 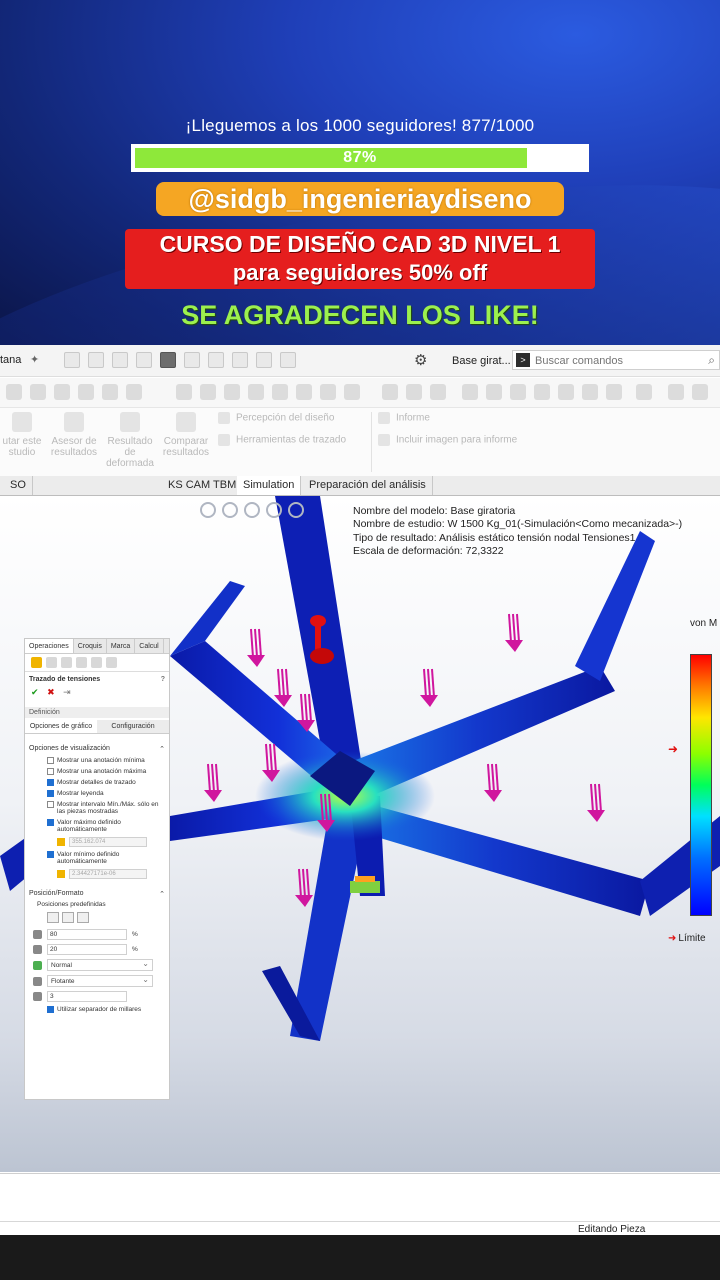 I want to click on show-max-annotation-checkbox: Mostrar una anotación máxima, so click(x=97, y=771).